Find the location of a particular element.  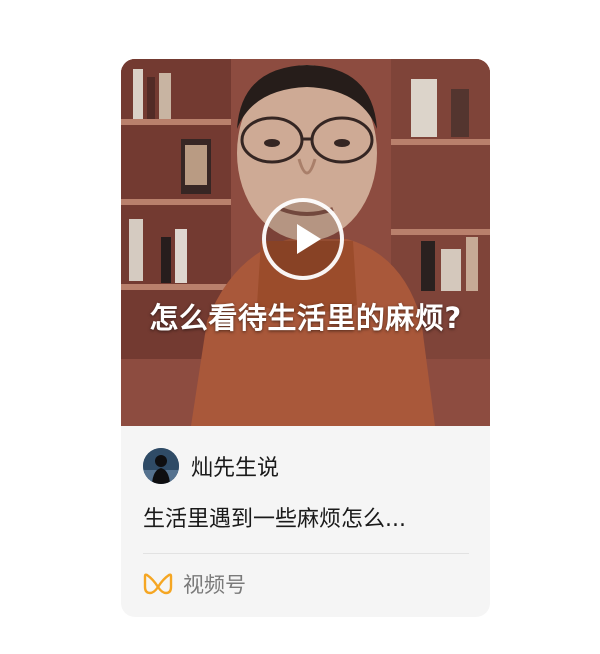

video-caption: 怎么看待生活里的麻烦? is located at coordinates (305, 318).